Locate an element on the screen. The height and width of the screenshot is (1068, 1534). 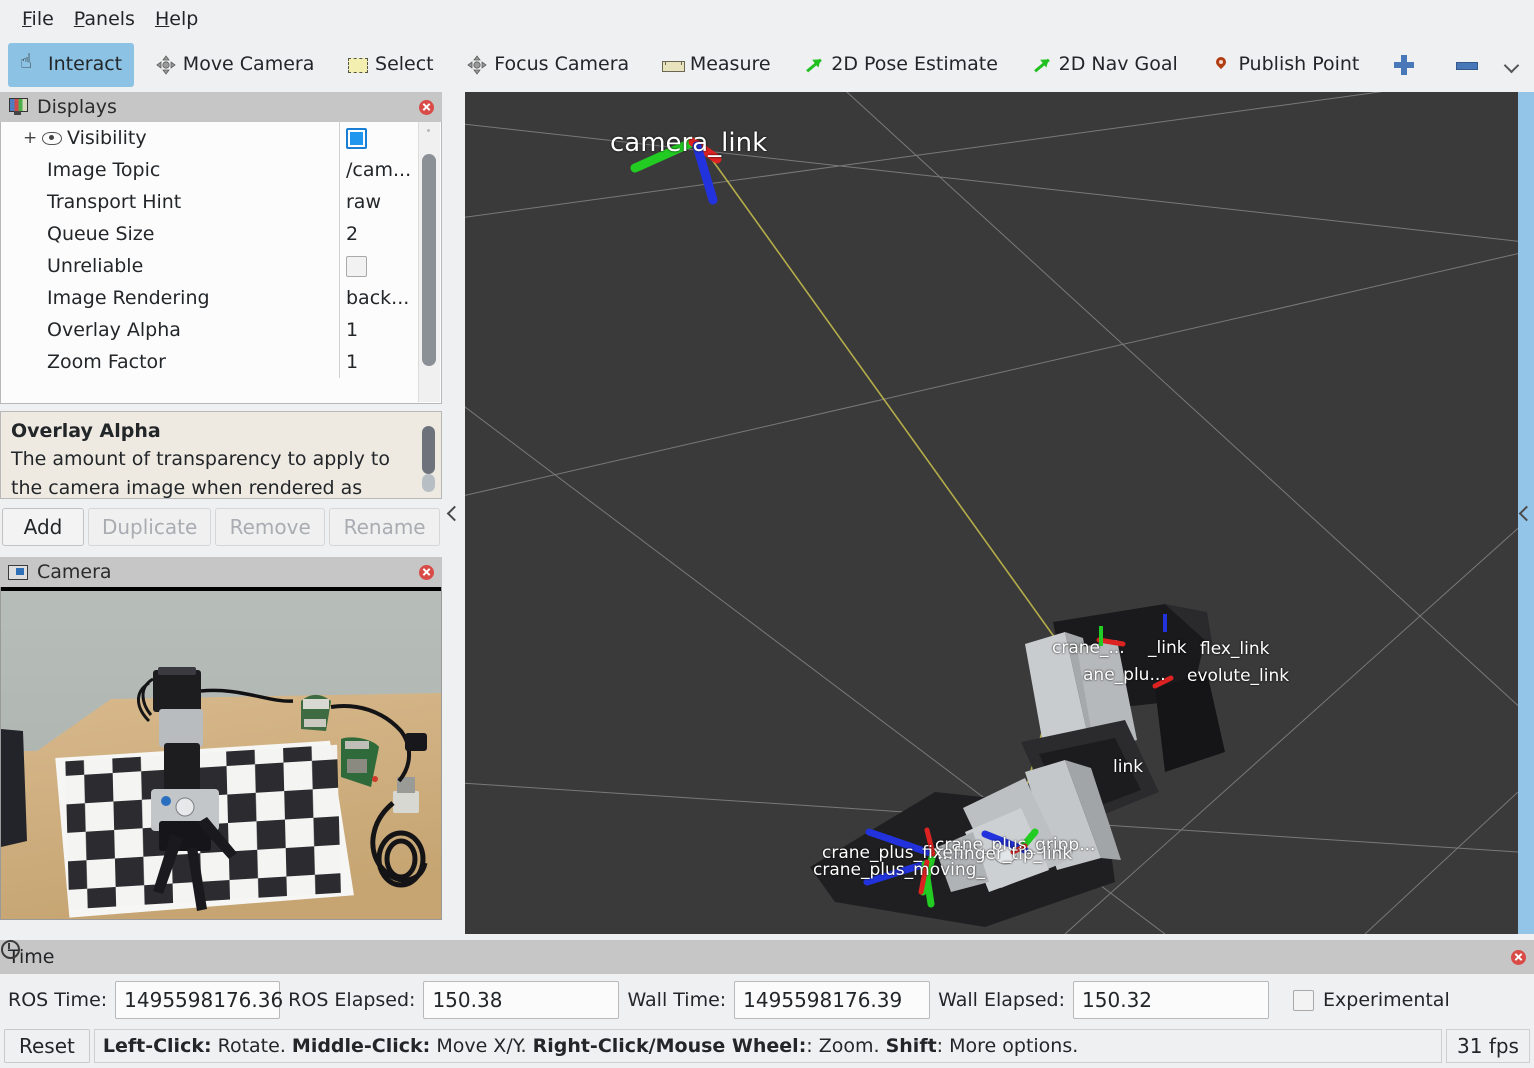
displays-icon is located at coordinates (18, 107).